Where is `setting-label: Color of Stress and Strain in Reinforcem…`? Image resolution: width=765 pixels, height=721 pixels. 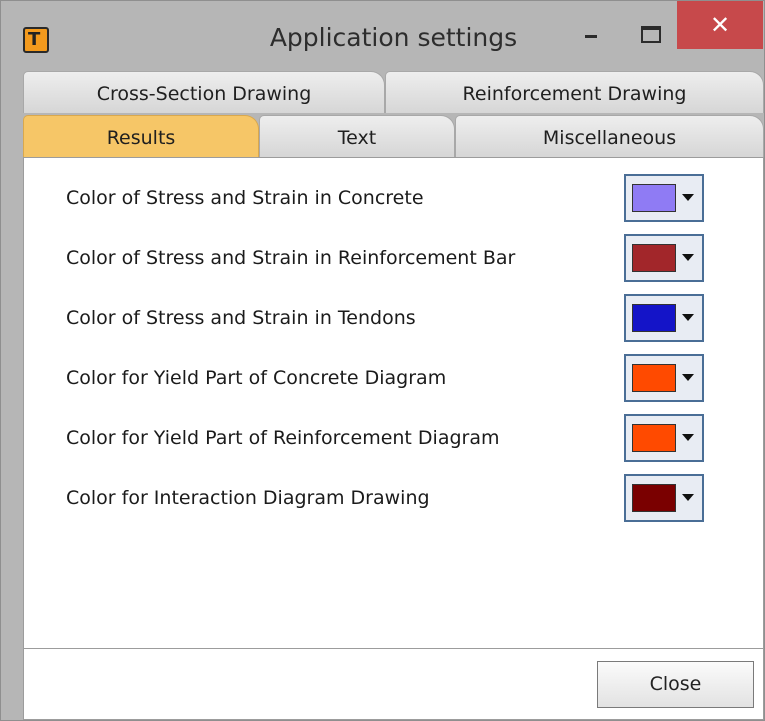 setting-label: Color of Stress and Strain in Reinforcem… is located at coordinates (291, 258).